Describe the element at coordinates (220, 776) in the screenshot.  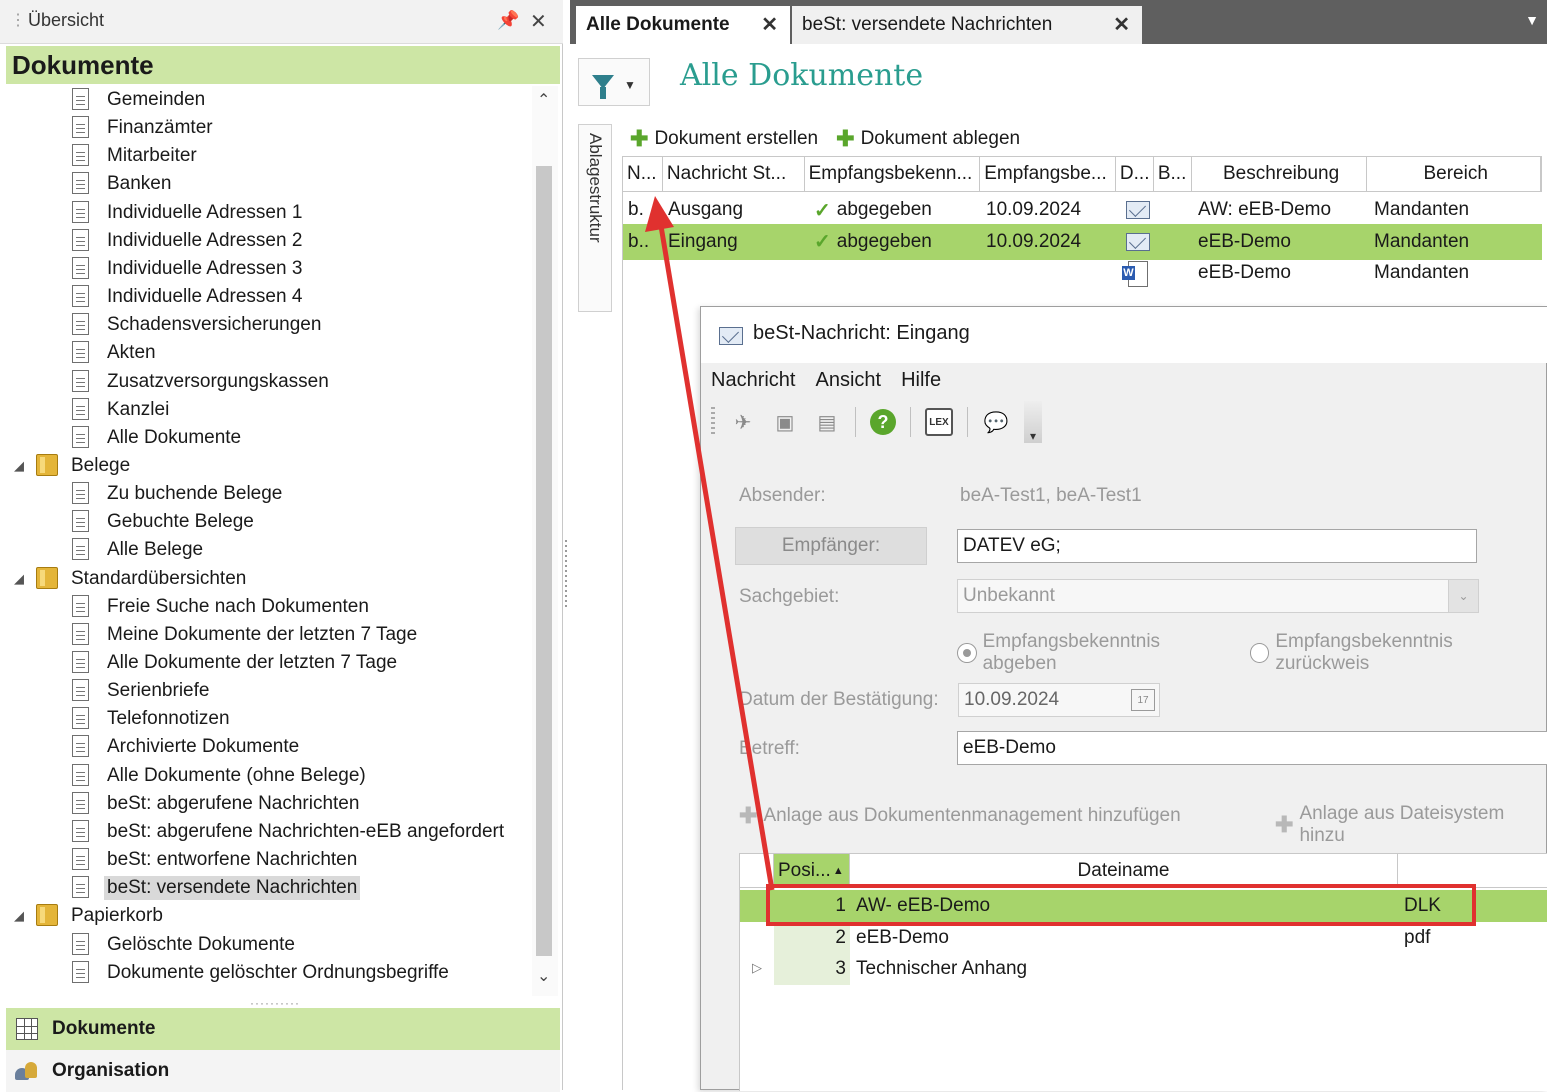
I see `tree-item: Alle Dokumente (ohne Belege)` at that location.